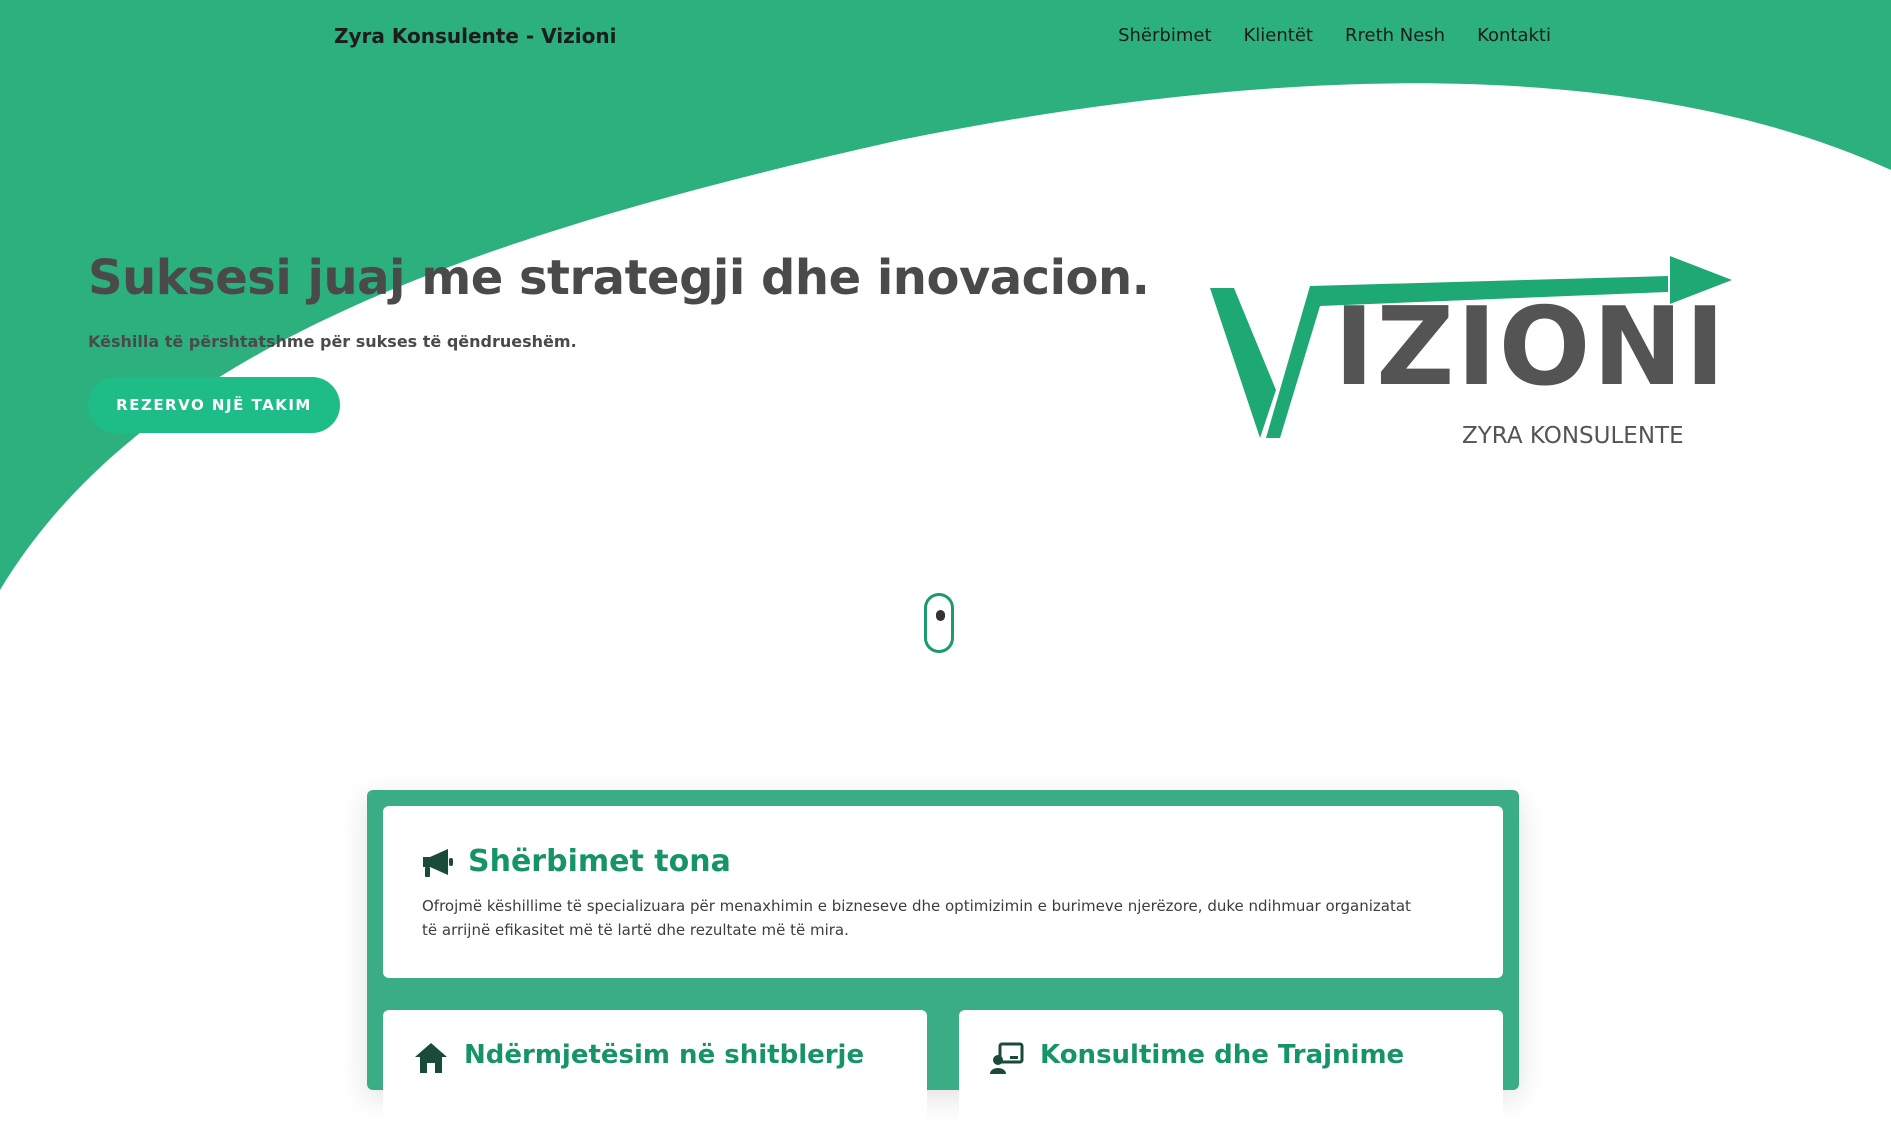  What do you see at coordinates (475, 36) in the screenshot?
I see `site-brand: Zyra Konsulente - Vizioni` at bounding box center [475, 36].